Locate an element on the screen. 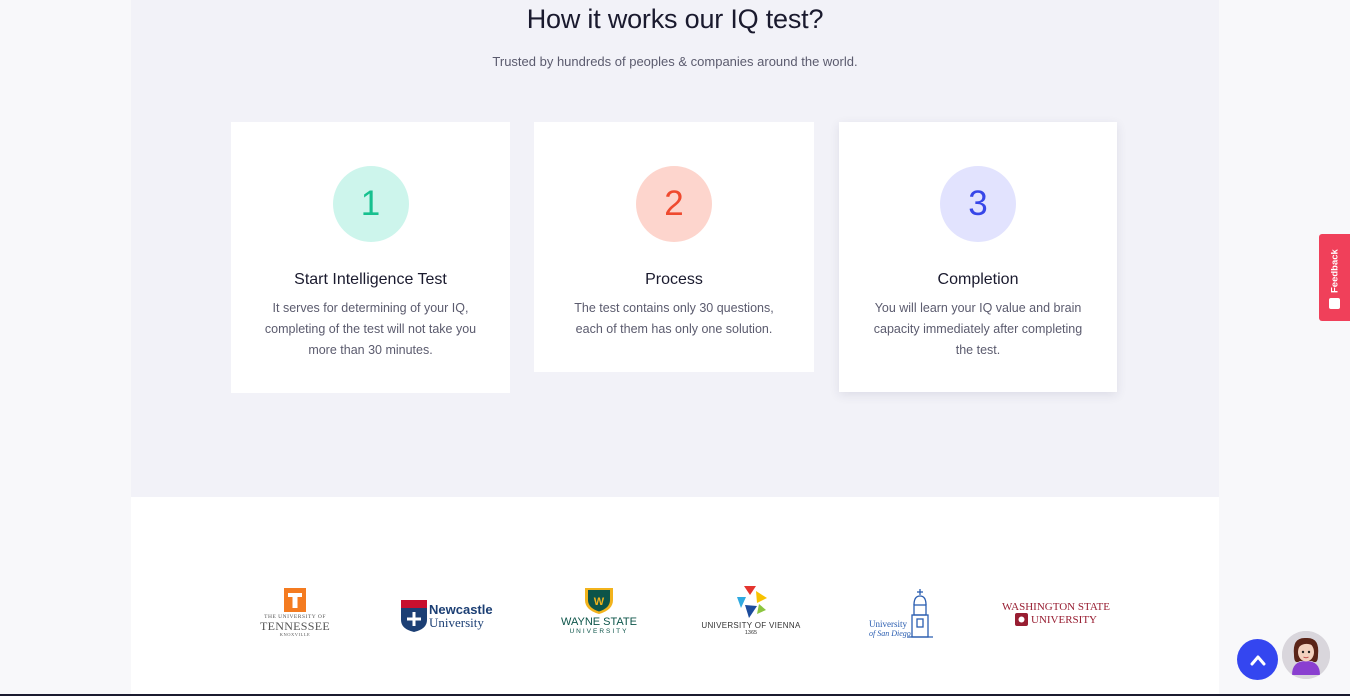 Image resolution: width=1350 pixels, height=696 pixels. logo-text-line: KNOXVILLE is located at coordinates (295, 634).